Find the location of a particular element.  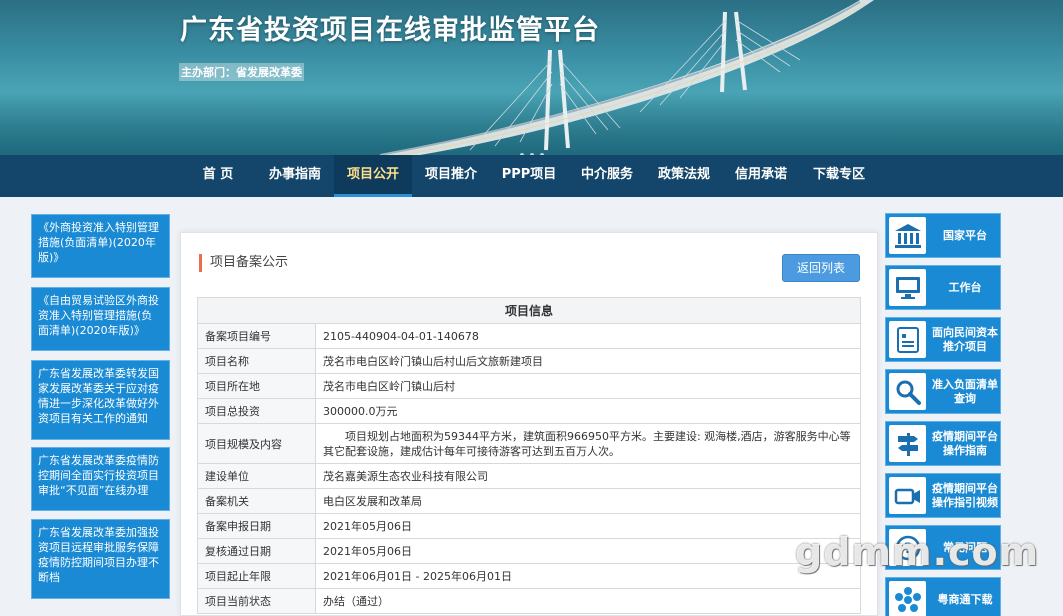

nav-item-credit: 信用承诺 is located at coordinates (761, 176).